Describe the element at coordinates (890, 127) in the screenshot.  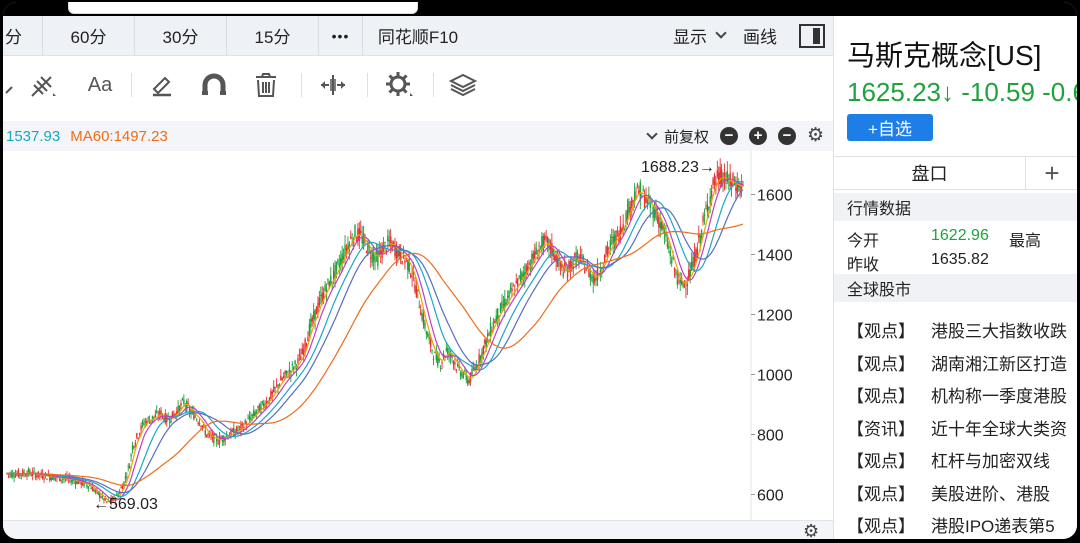
I see `add-watchlist-button: +自选` at that location.